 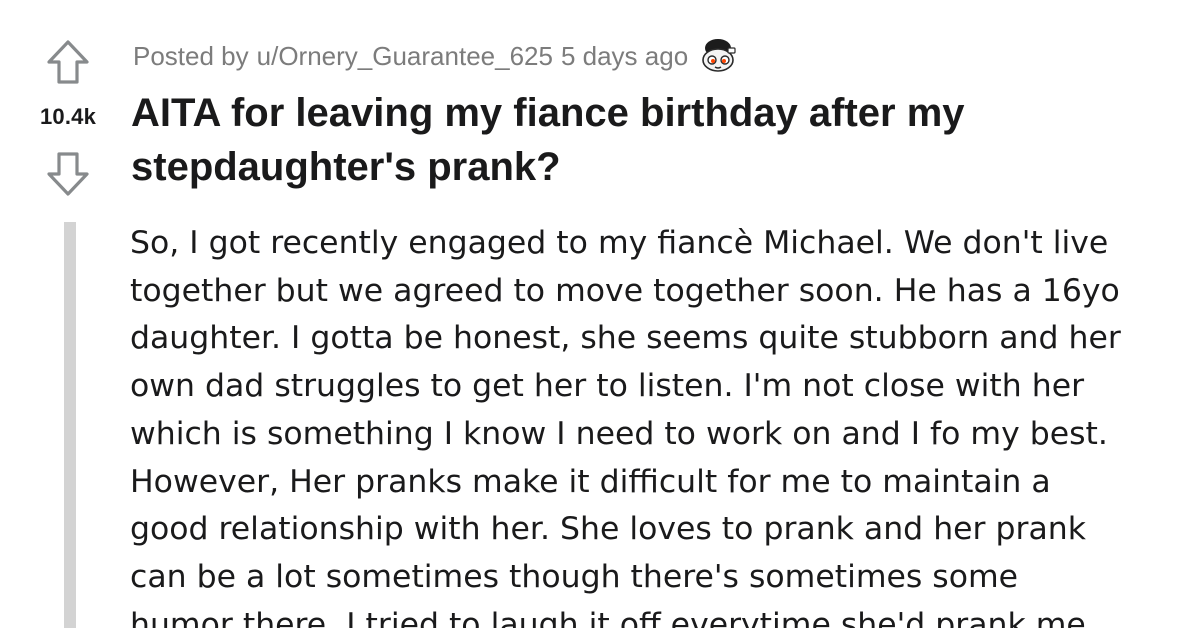 I want to click on upvote-arrow-icon, so click(x=68, y=62).